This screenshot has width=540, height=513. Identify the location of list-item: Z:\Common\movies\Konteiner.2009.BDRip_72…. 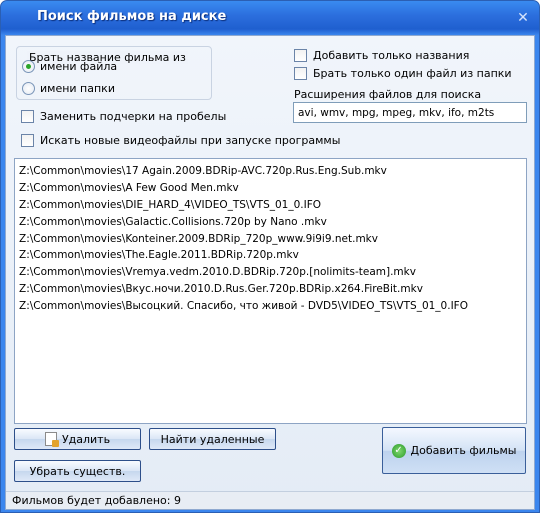
(270, 239).